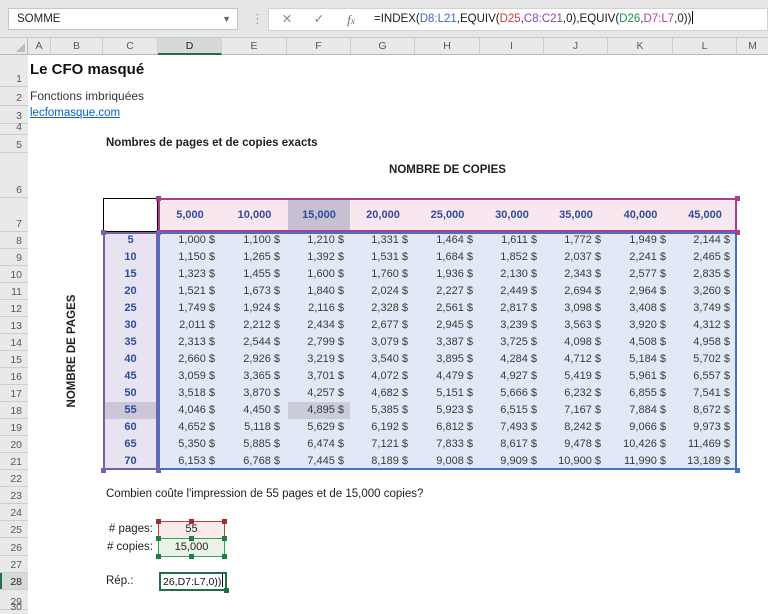 The width and height of the screenshot is (768, 614). Describe the element at coordinates (130, 342) in the screenshot. I see `pages-header-cell: 35` at that location.